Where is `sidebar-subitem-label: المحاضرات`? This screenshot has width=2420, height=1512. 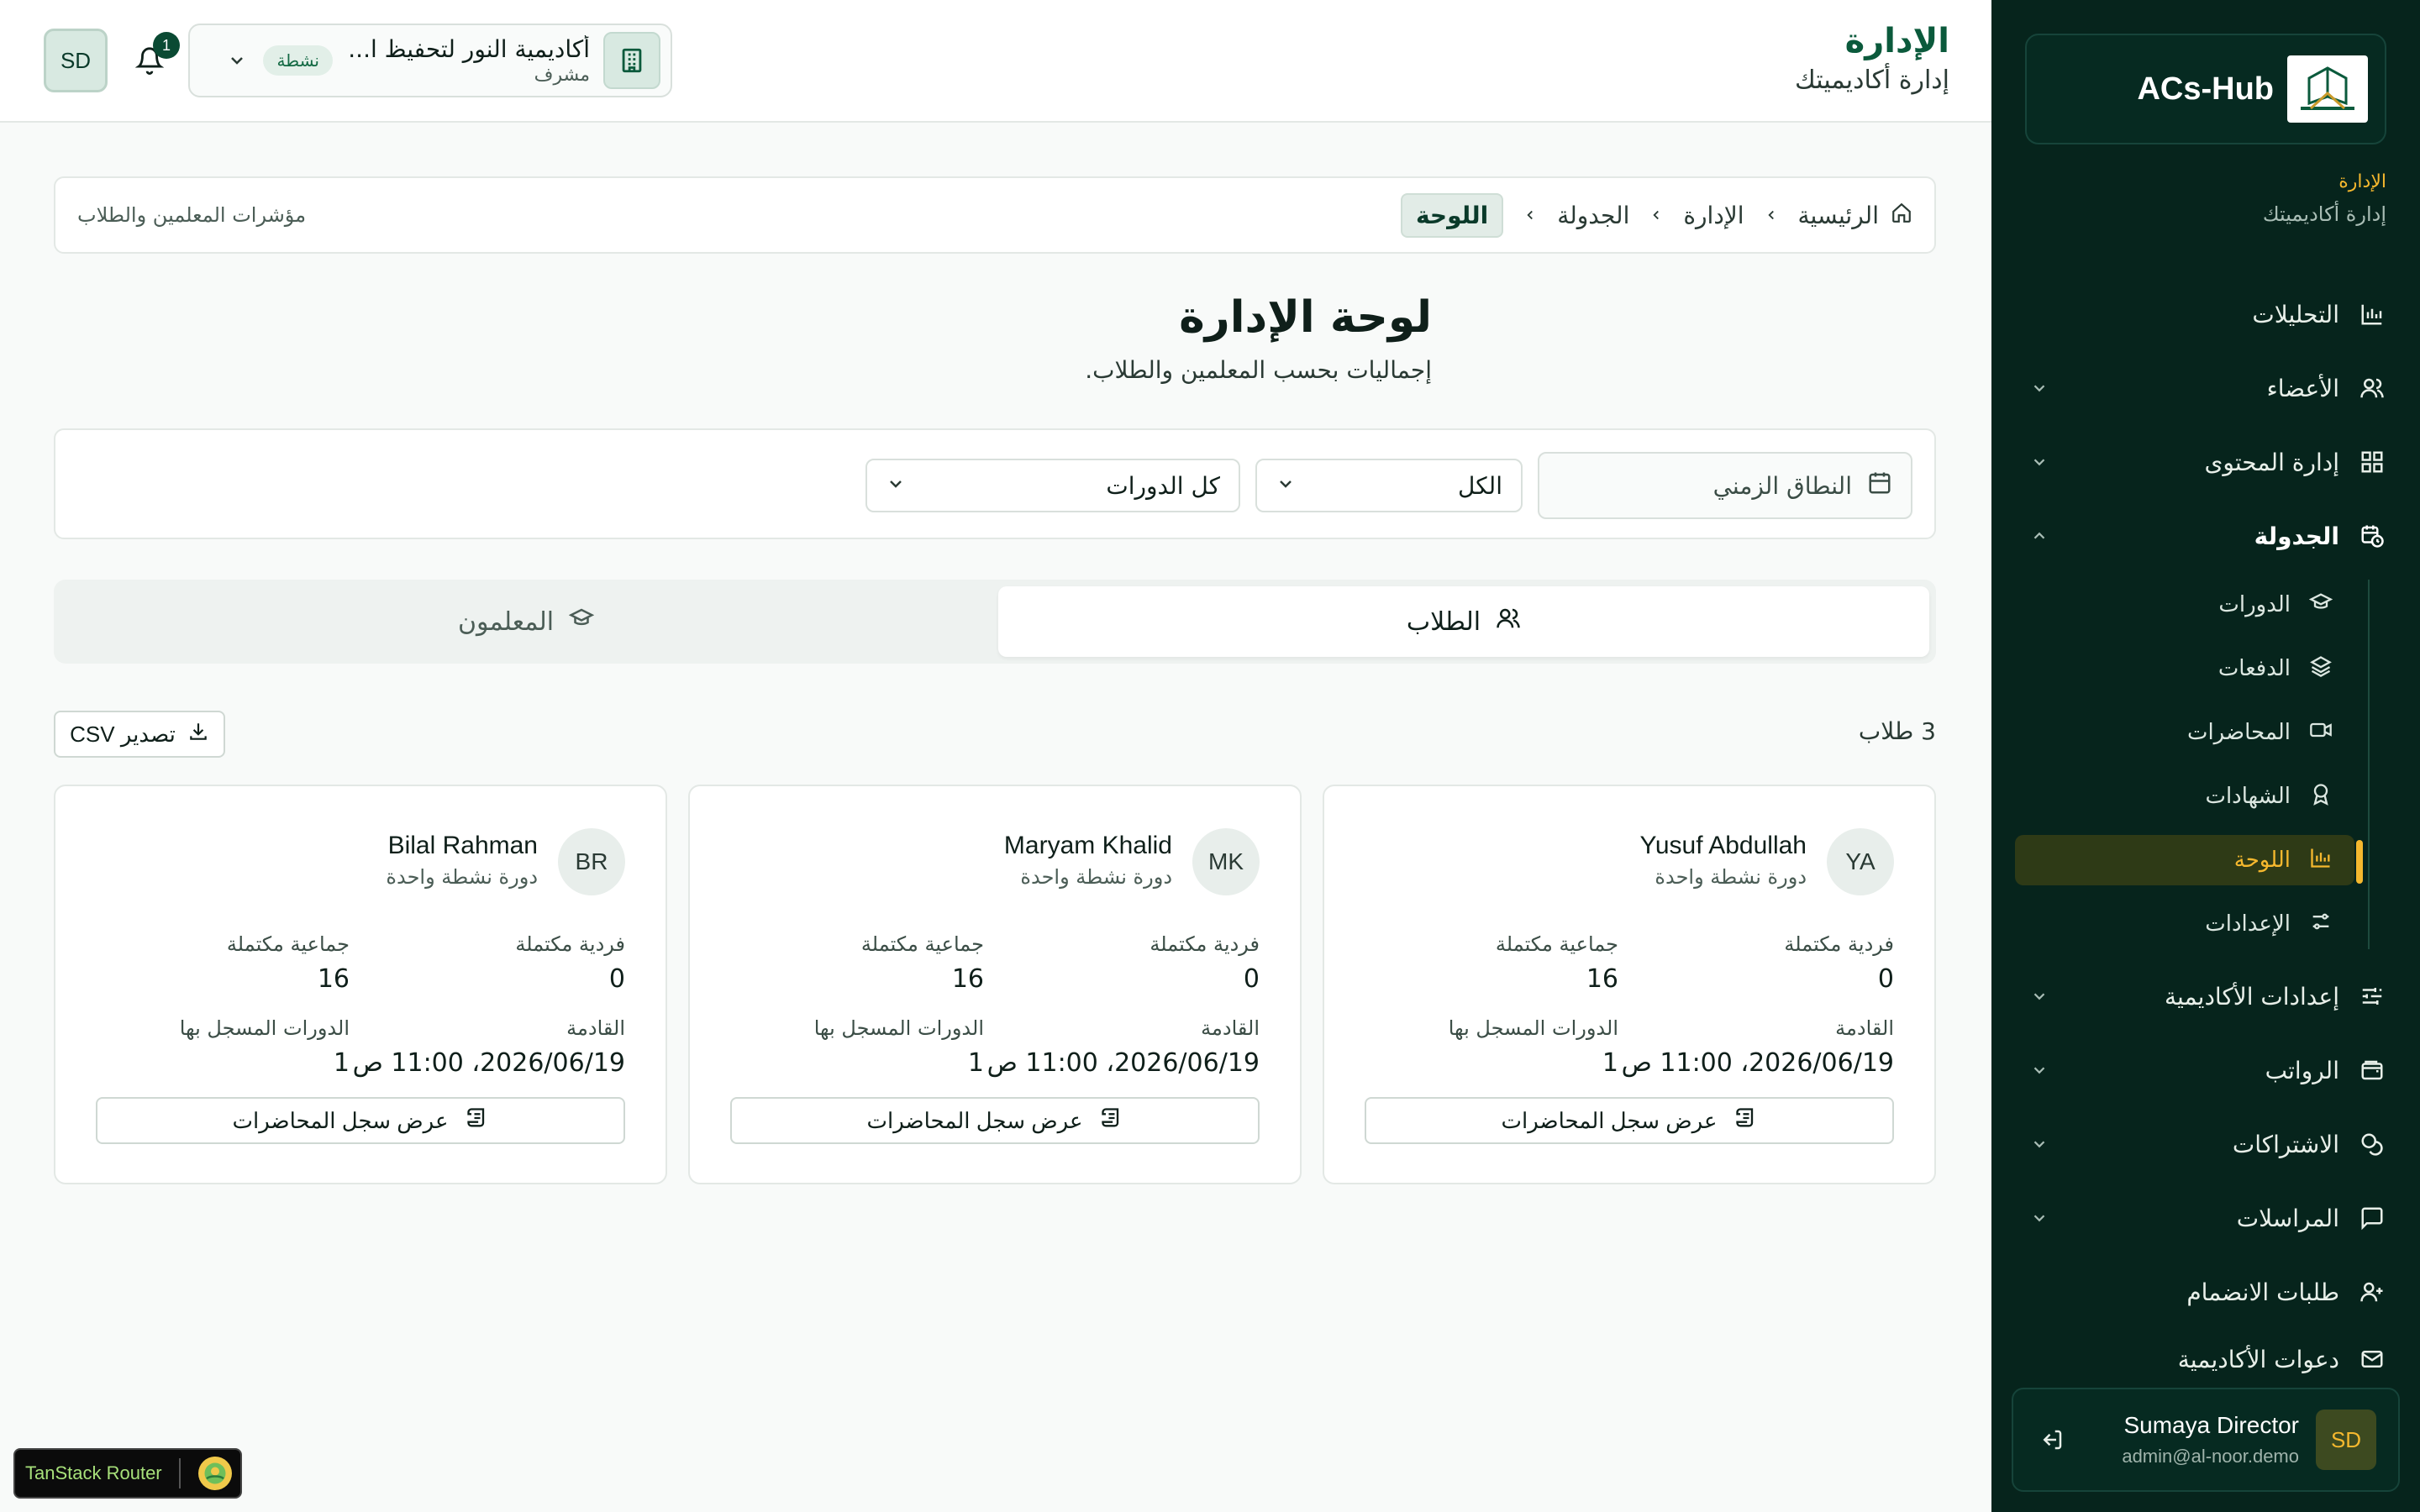 sidebar-subitem-label: المحاضرات is located at coordinates (2238, 732).